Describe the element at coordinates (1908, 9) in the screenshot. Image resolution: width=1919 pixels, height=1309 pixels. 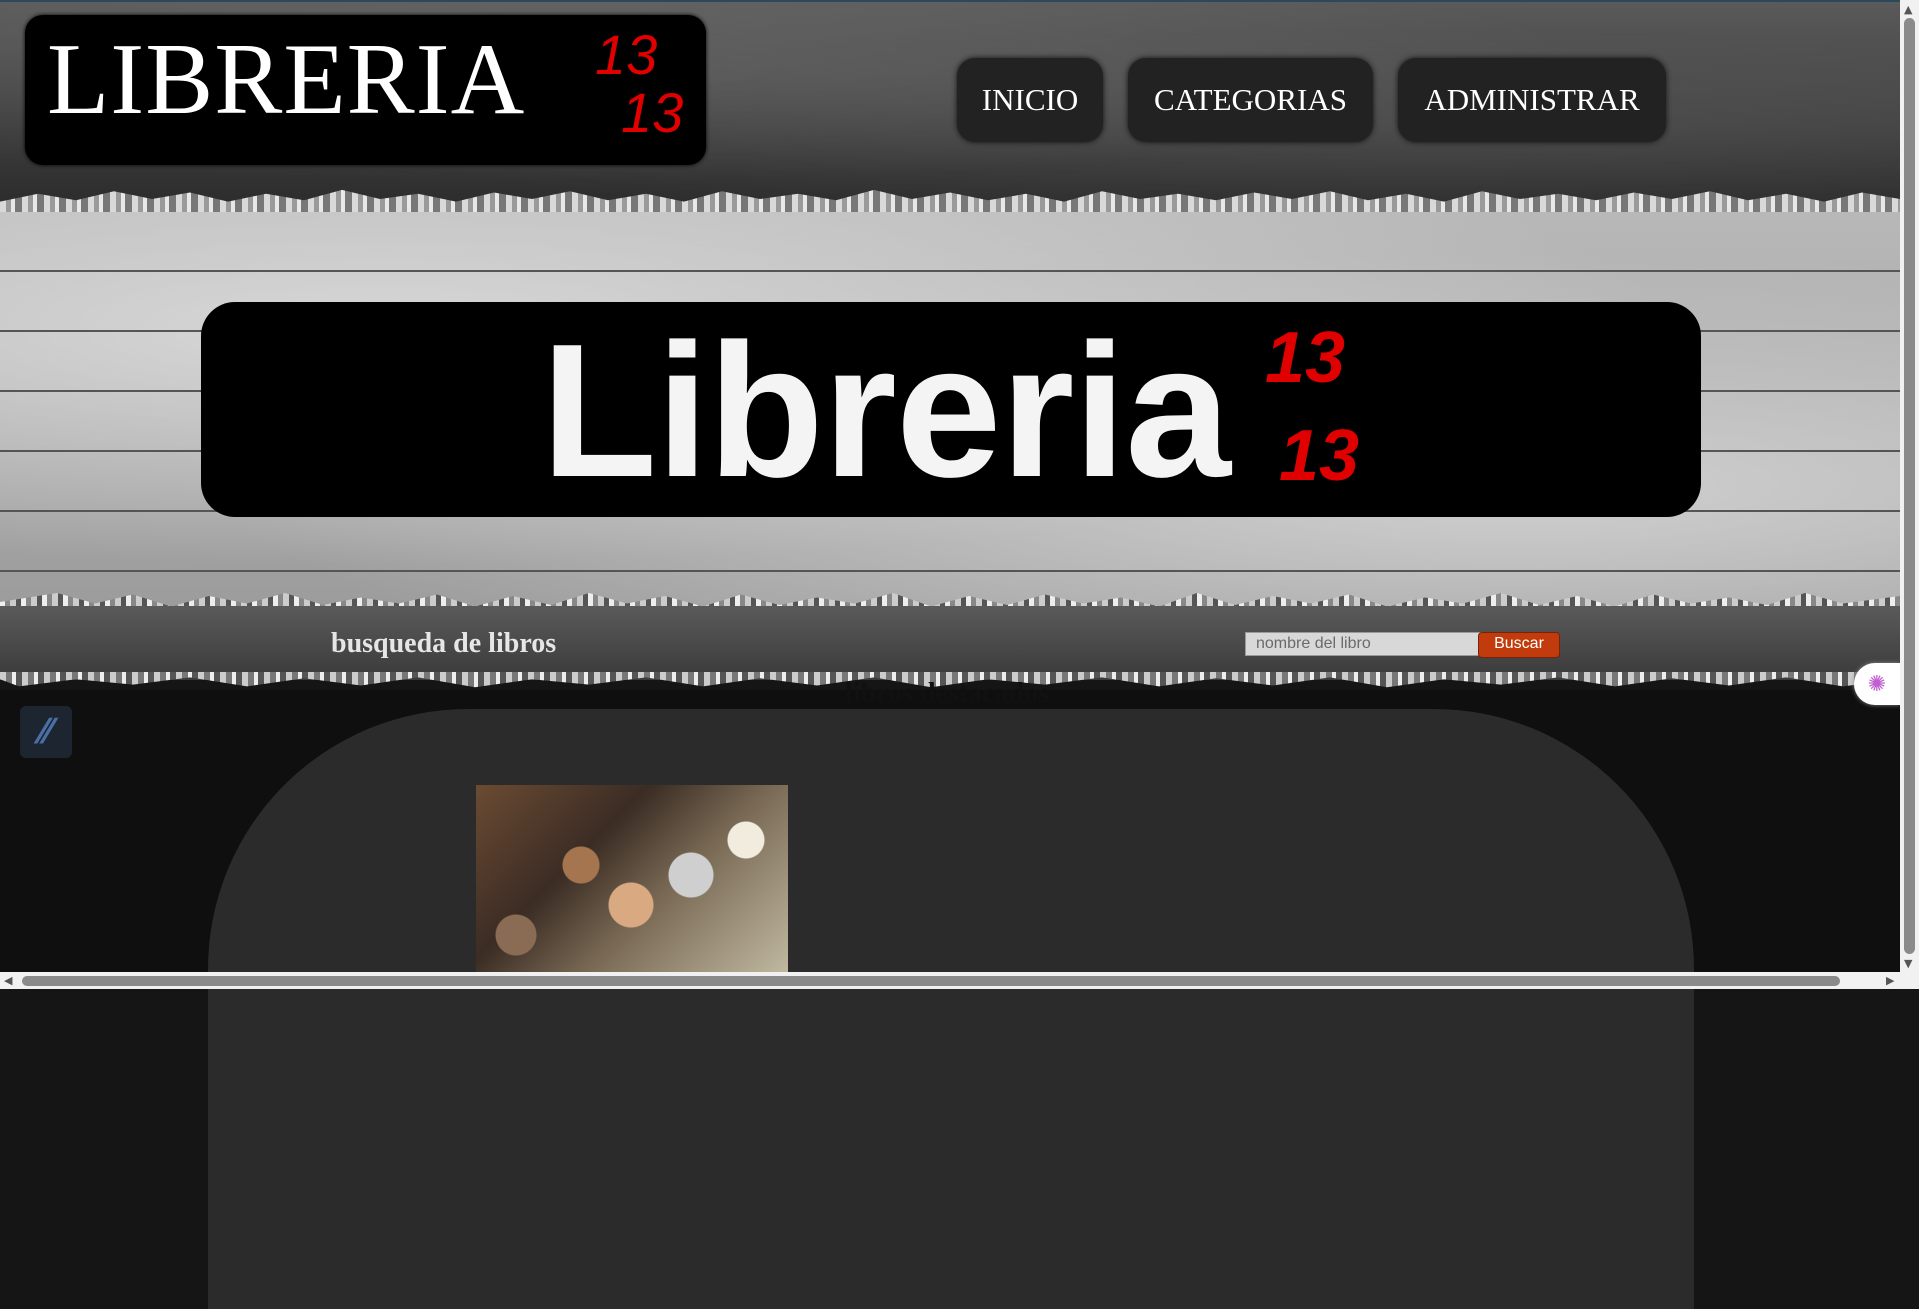
I see `scroll-up-arrow-icon: ▲` at that location.